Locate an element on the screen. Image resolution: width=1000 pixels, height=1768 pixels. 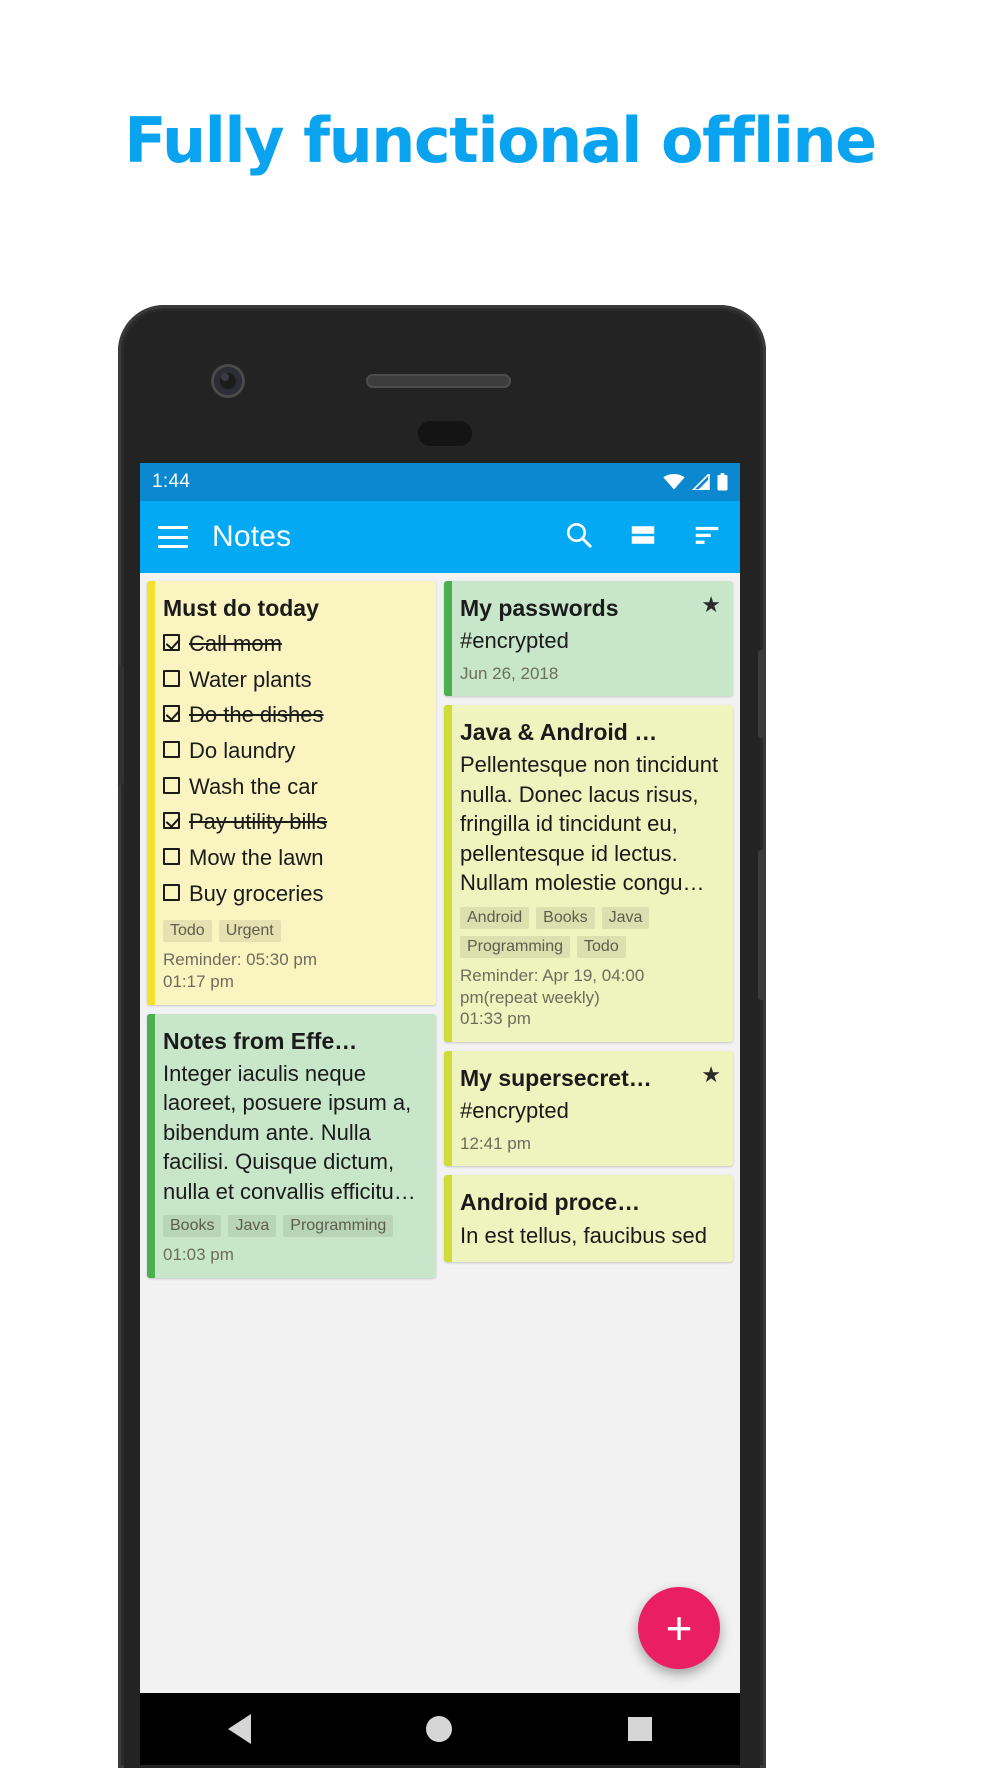
status-bar: 1:44 is located at coordinates (440, 482).